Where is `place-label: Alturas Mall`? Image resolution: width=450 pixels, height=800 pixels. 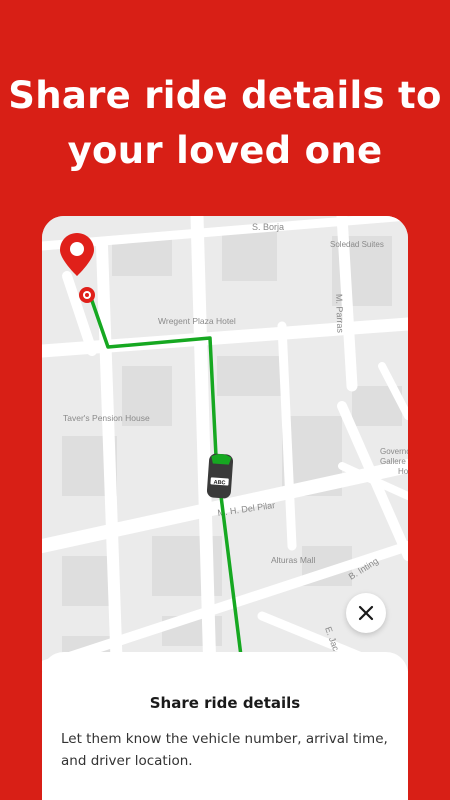 place-label: Alturas Mall is located at coordinates (293, 560).